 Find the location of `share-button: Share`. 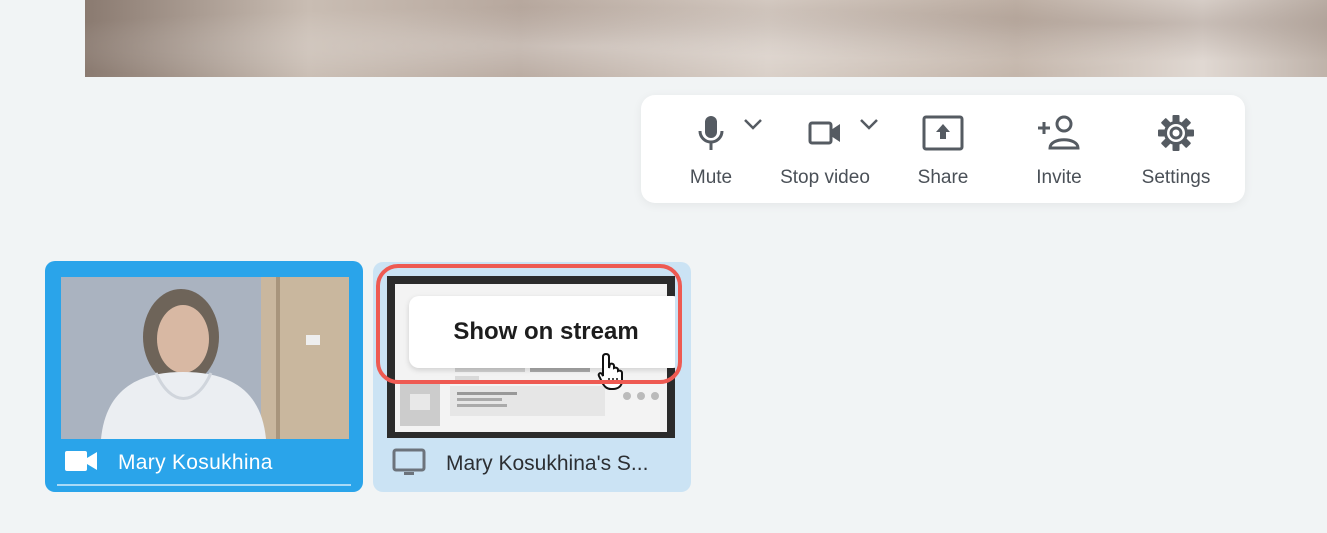

share-button: Share is located at coordinates (943, 149).